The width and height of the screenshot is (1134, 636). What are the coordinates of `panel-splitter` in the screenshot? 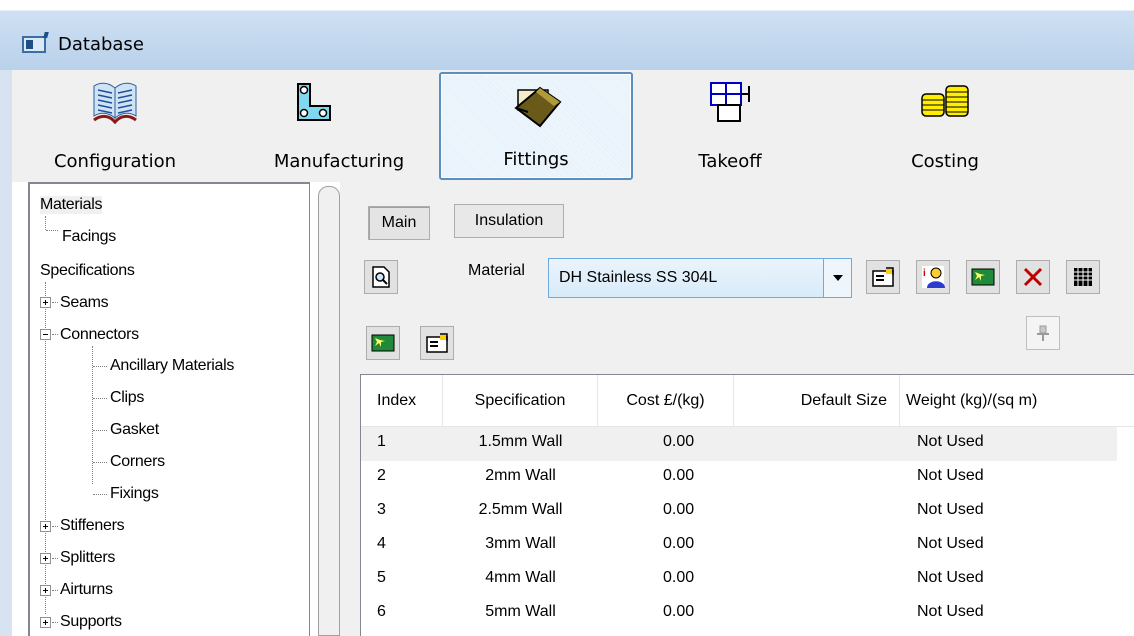 It's located at (329, 411).